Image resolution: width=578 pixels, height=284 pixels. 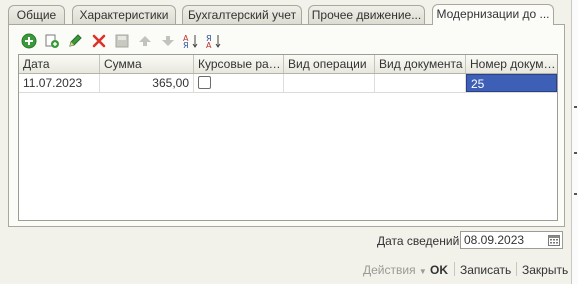 What do you see at coordinates (147, 83) in the screenshot?
I see `cell-amount: 365,00` at bounding box center [147, 83].